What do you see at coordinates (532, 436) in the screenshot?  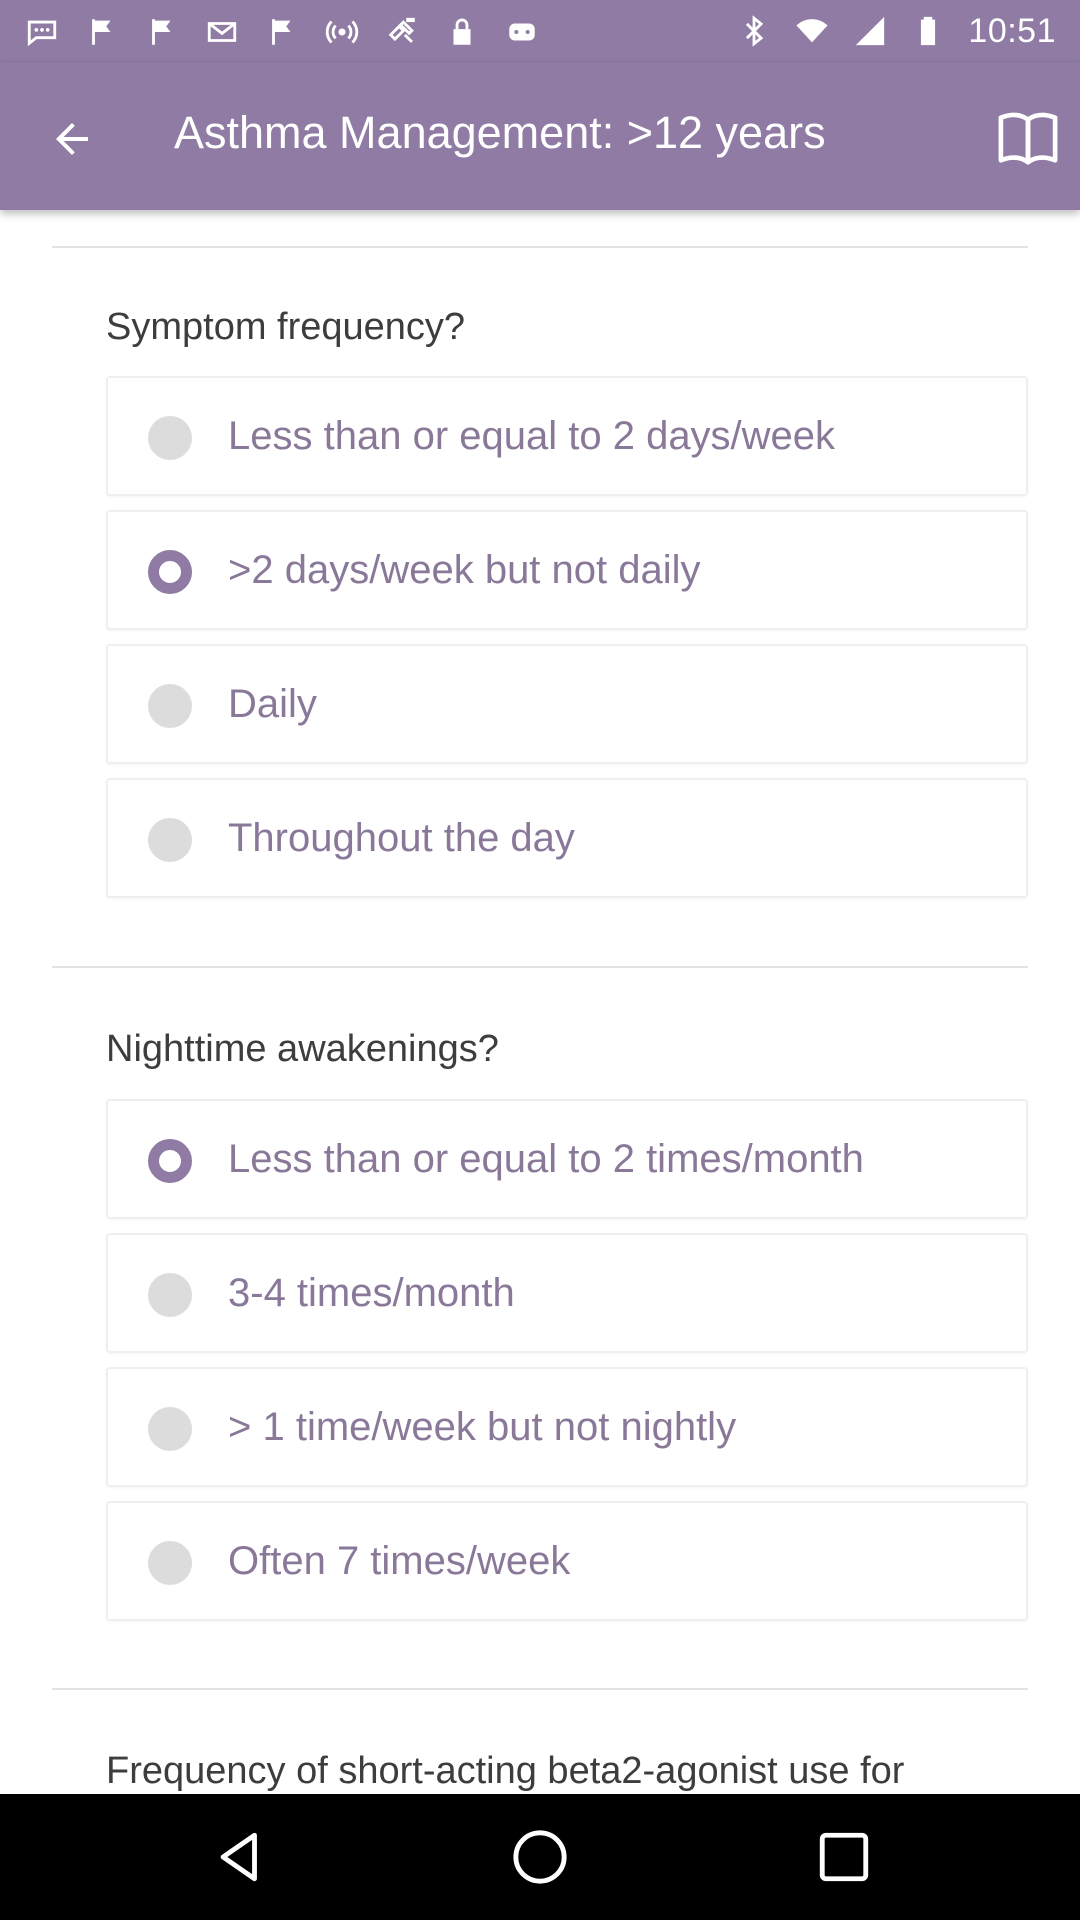 I see `option-label: Less than or equal to 2 days/week` at bounding box center [532, 436].